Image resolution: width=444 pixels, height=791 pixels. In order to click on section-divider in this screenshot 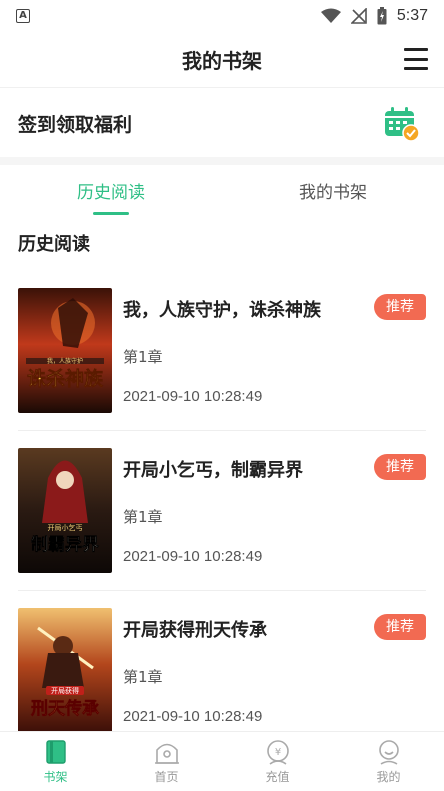, I will do `click(222, 161)`.